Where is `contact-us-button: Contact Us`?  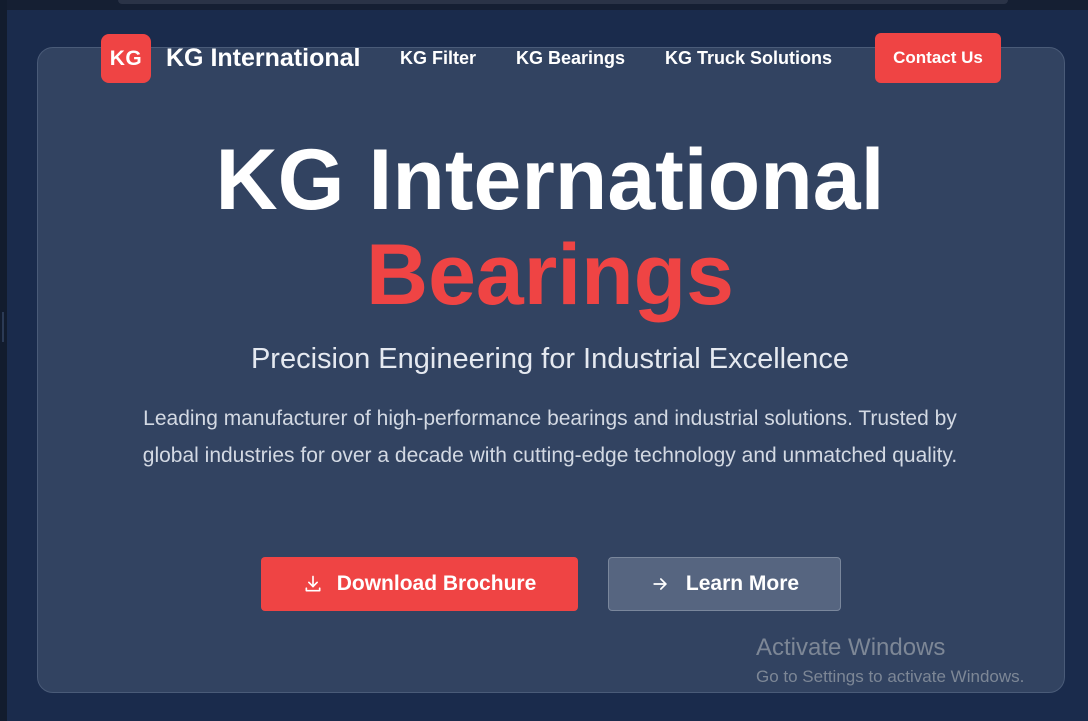
contact-us-button: Contact Us is located at coordinates (938, 58).